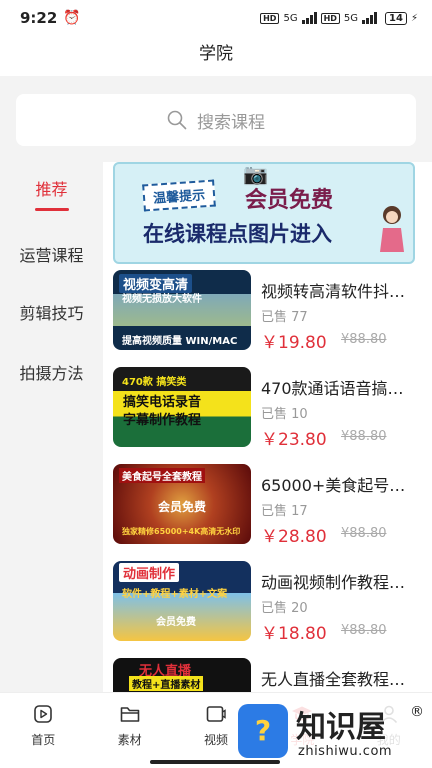  What do you see at coordinates (51, 209) in the screenshot?
I see `active-indicator` at bounding box center [51, 209].